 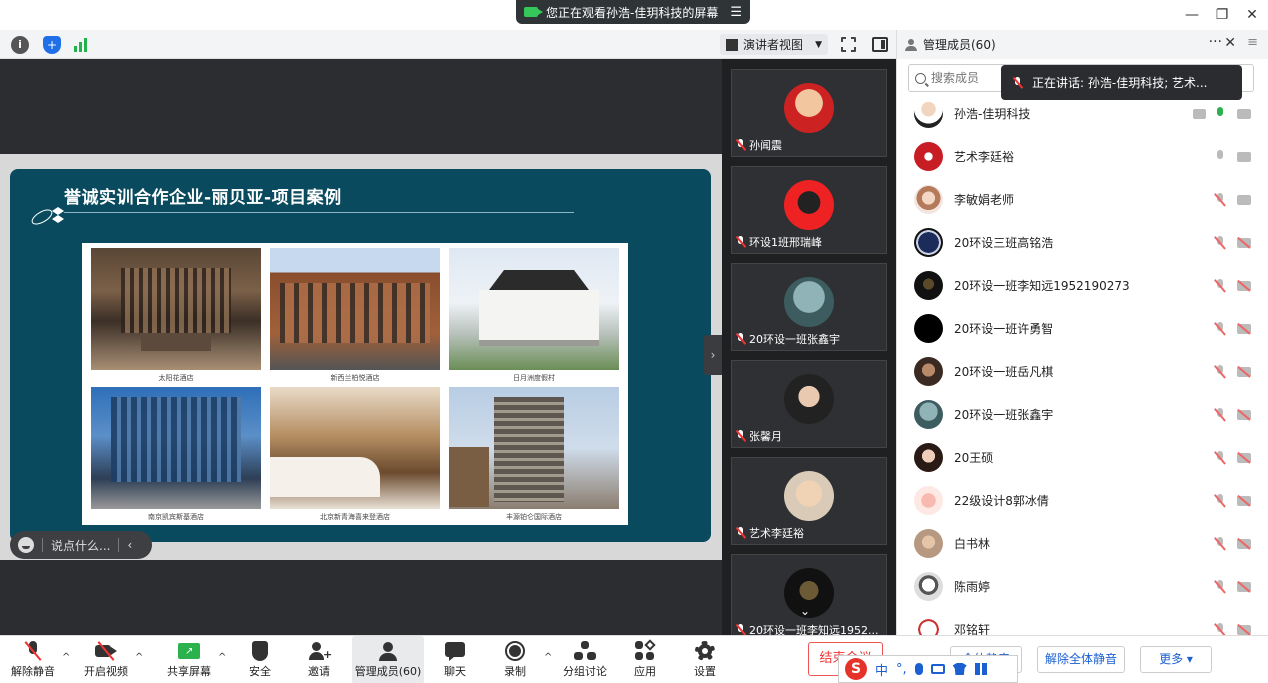 What do you see at coordinates (1222, 15) in the screenshot?
I see `restore-button: ❐` at bounding box center [1222, 15].